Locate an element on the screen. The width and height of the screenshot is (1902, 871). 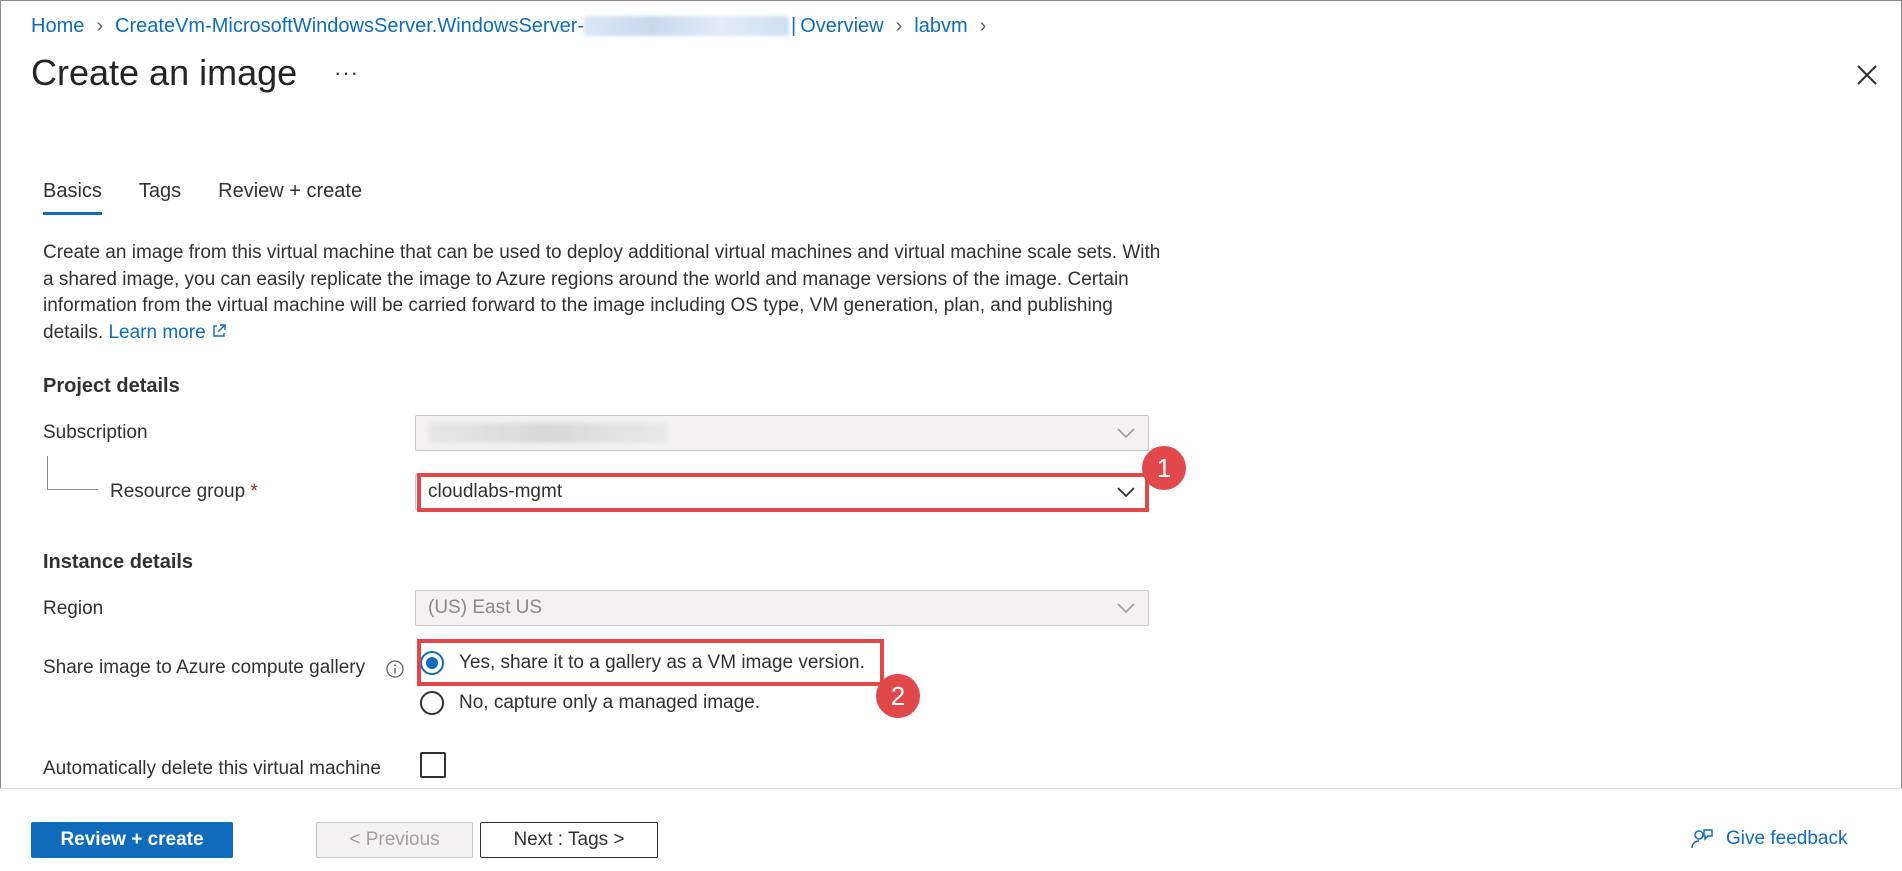
next-tags-button: Next : Tags > is located at coordinates (569, 840).